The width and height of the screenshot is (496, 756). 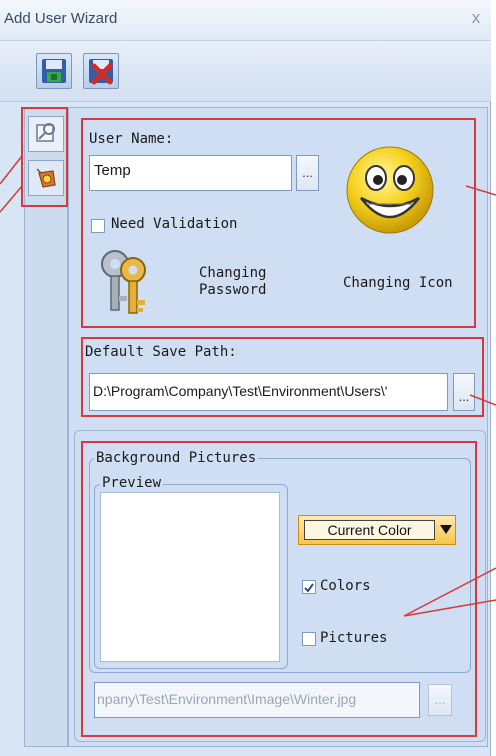 I want to click on callout-line-sidebar, so click(x=11, y=170).